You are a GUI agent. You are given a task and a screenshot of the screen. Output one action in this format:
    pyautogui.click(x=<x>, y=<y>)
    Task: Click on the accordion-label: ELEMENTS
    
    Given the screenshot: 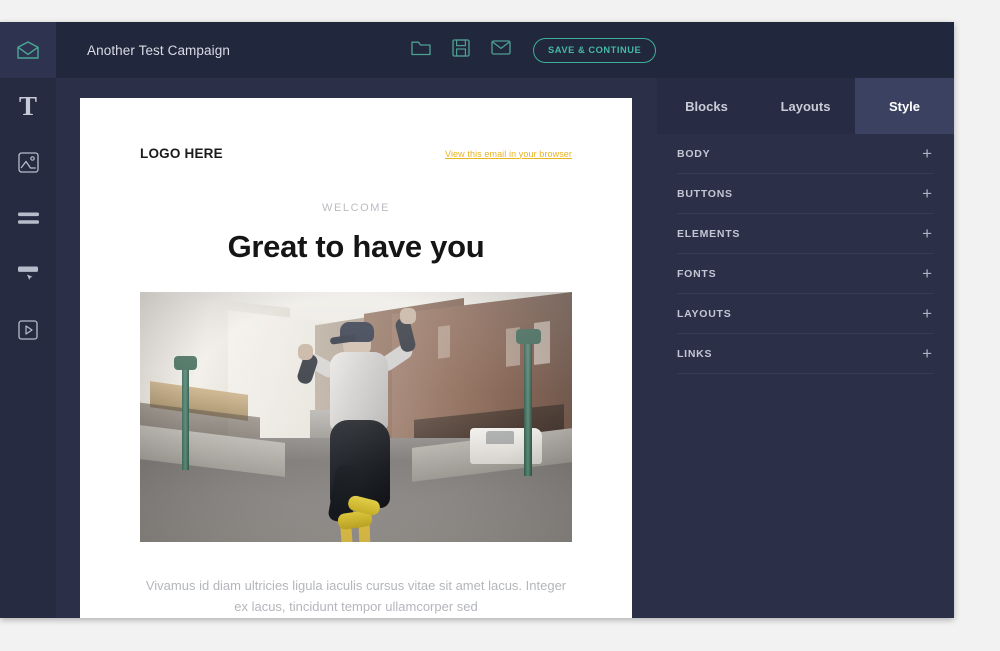 What is the action you would take?
    pyautogui.click(x=709, y=233)
    